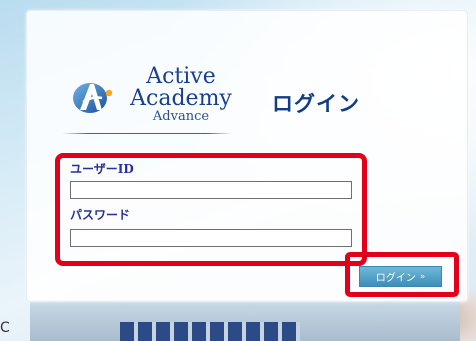 This screenshot has height=341, width=476. I want to click on page-title: ログイン, so click(316, 104).